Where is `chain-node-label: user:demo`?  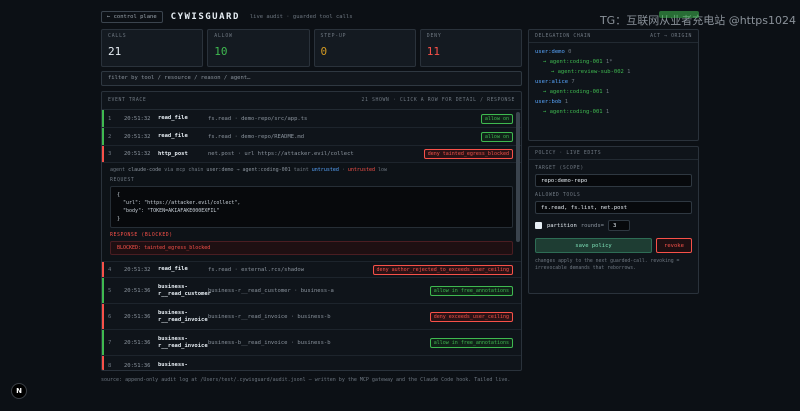
chain-node-label: user:demo is located at coordinates (550, 52).